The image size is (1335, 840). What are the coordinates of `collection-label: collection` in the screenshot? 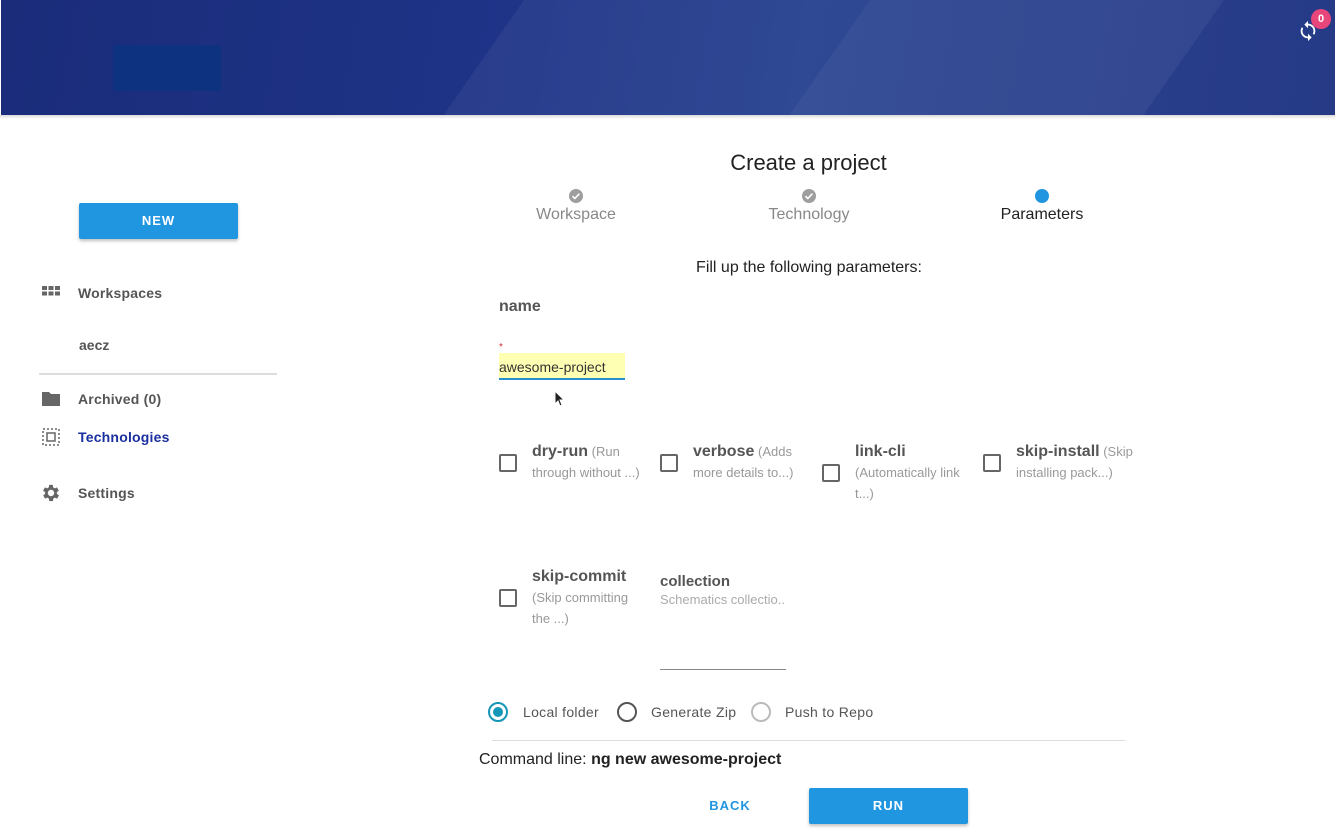 It's located at (695, 581).